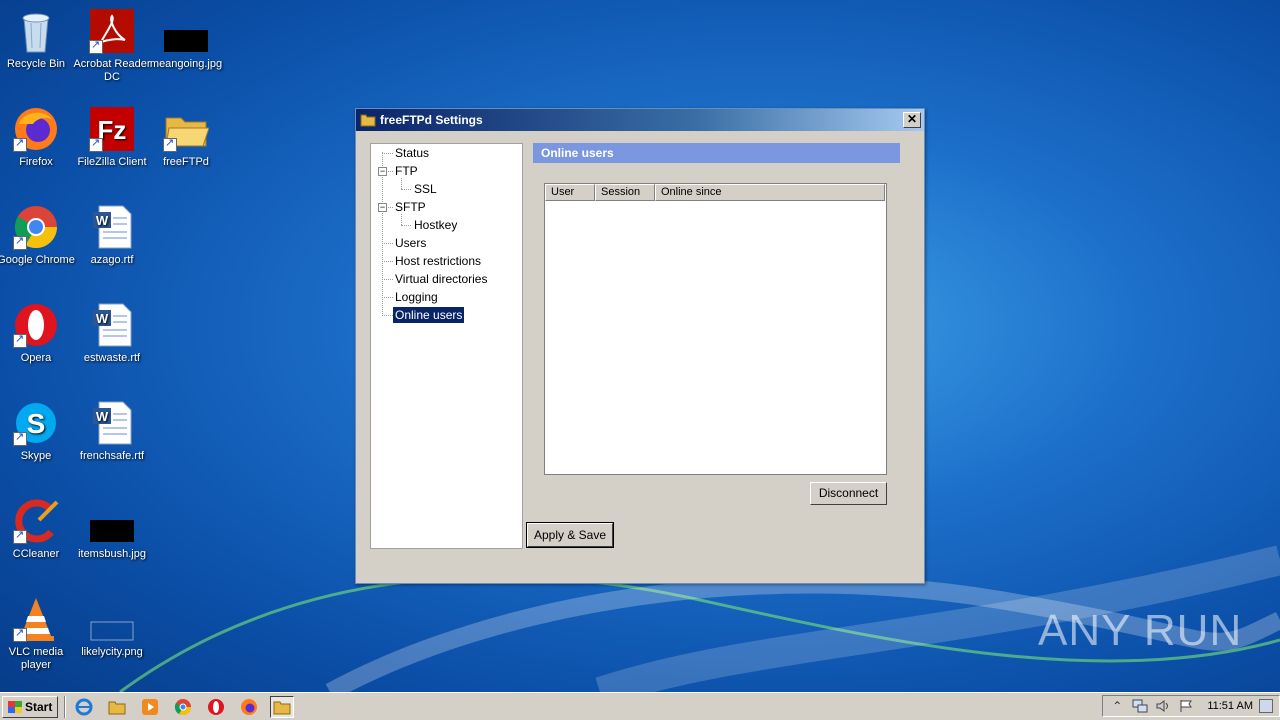 The width and height of the screenshot is (1280, 720). Describe the element at coordinates (36, 358) in the screenshot. I see `desktop-icon-label: Opera` at that location.